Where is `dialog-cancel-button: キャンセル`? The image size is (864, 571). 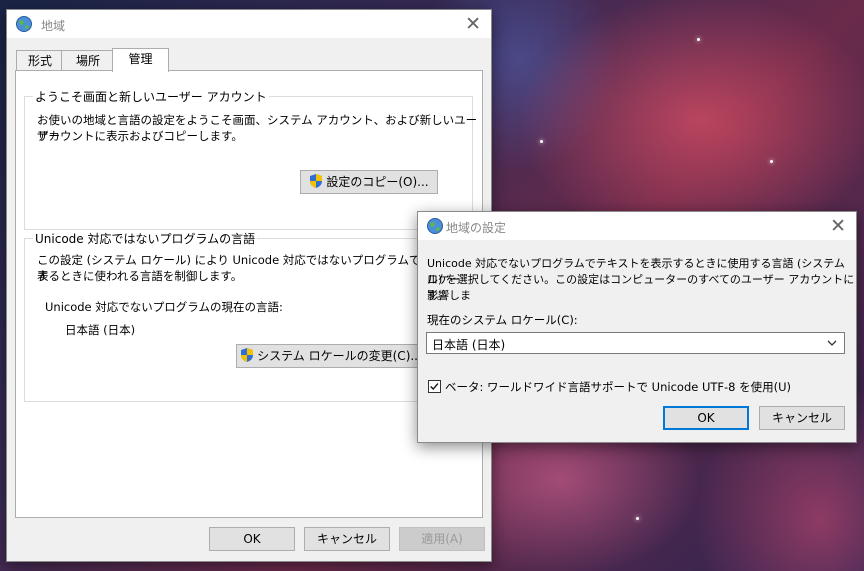
dialog-cancel-button: キャンセル is located at coordinates (802, 418).